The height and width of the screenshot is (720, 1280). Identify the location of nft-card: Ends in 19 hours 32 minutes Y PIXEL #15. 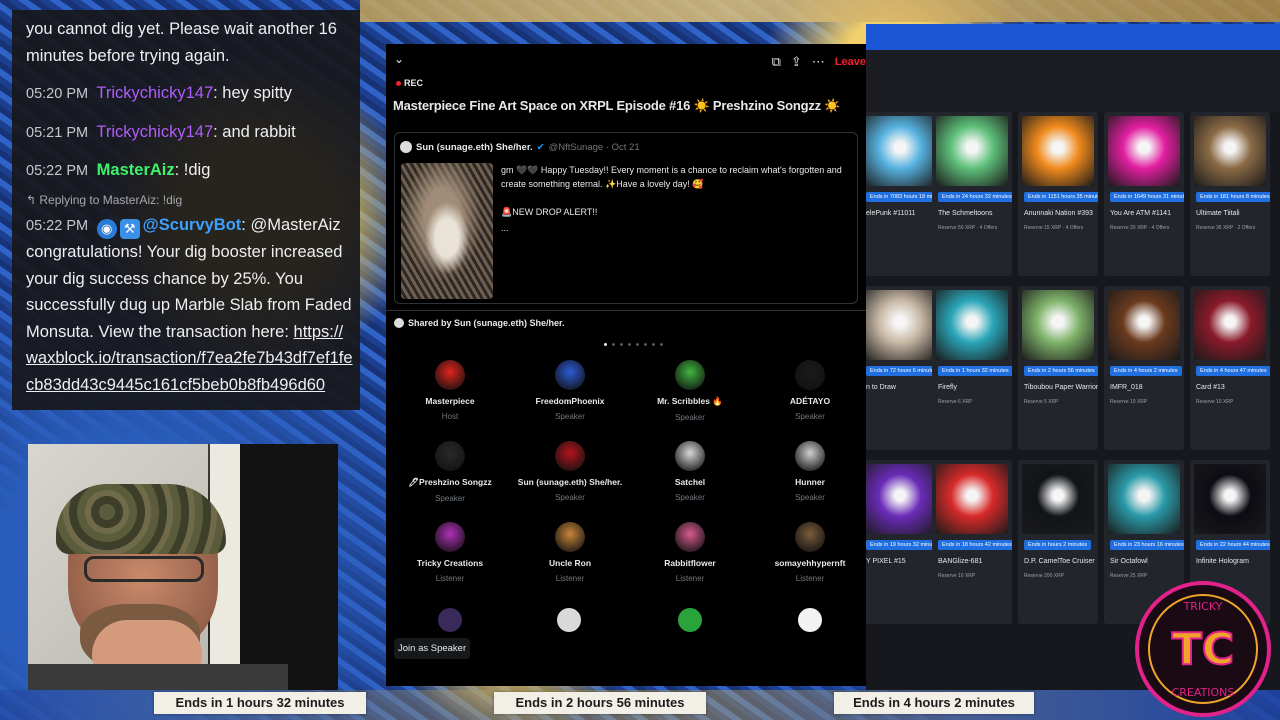
(903, 542).